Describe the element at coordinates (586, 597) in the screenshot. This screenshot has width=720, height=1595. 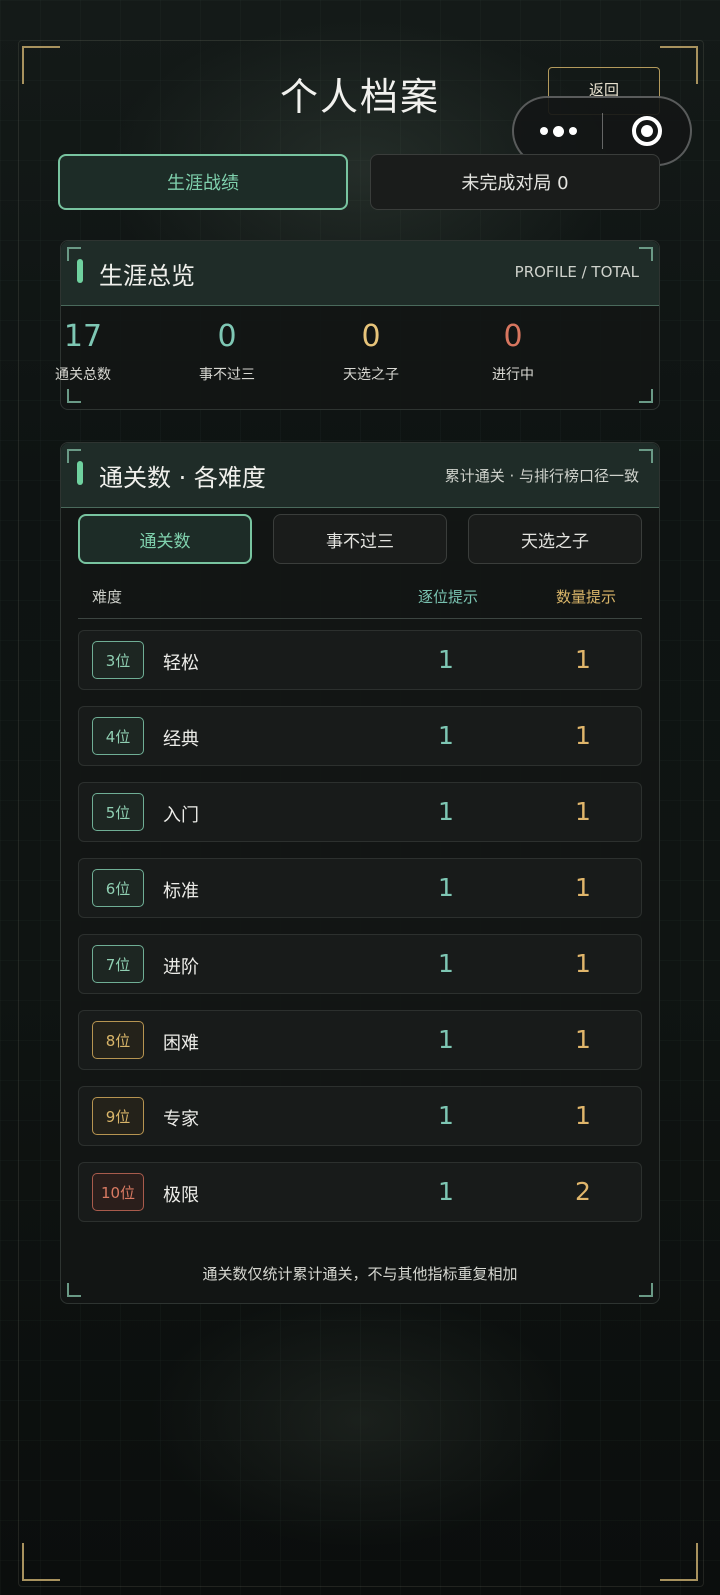
I see `column-header-count-hint: 数量提示` at that location.